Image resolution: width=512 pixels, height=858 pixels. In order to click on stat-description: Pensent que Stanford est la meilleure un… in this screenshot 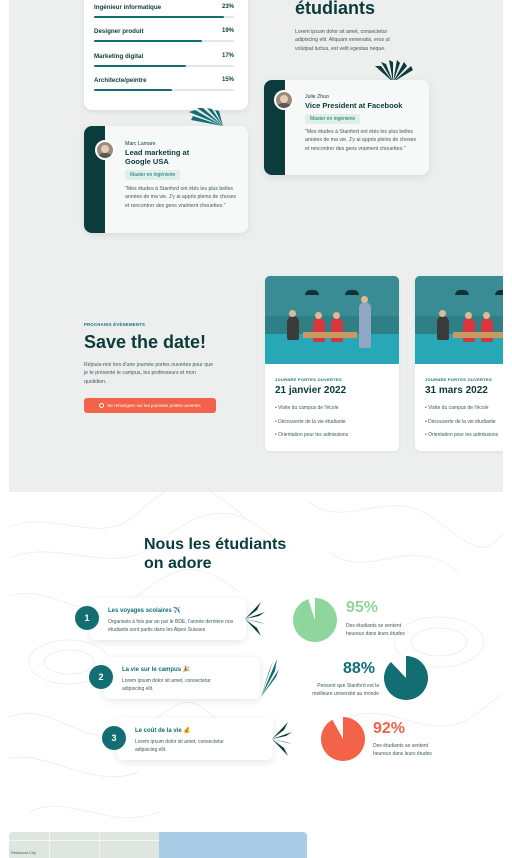, I will do `click(345, 690)`.